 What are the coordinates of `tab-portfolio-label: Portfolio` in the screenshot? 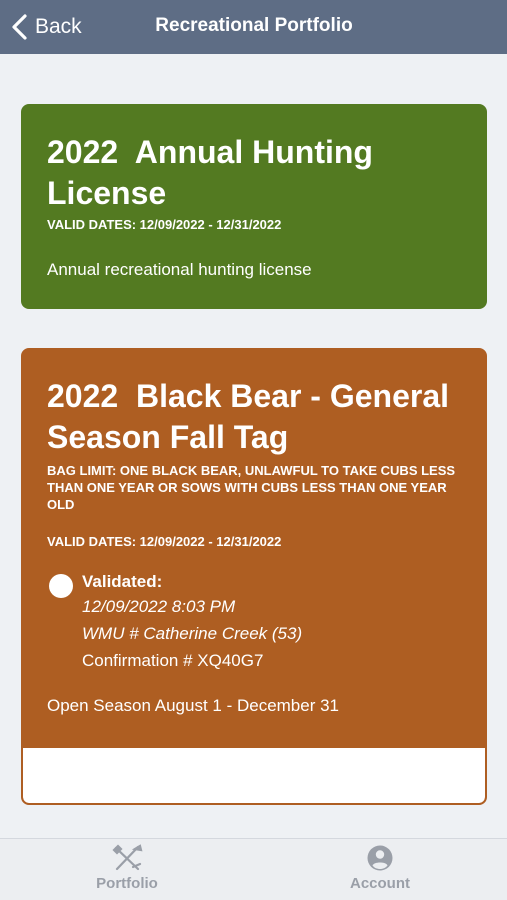 It's located at (127, 883).